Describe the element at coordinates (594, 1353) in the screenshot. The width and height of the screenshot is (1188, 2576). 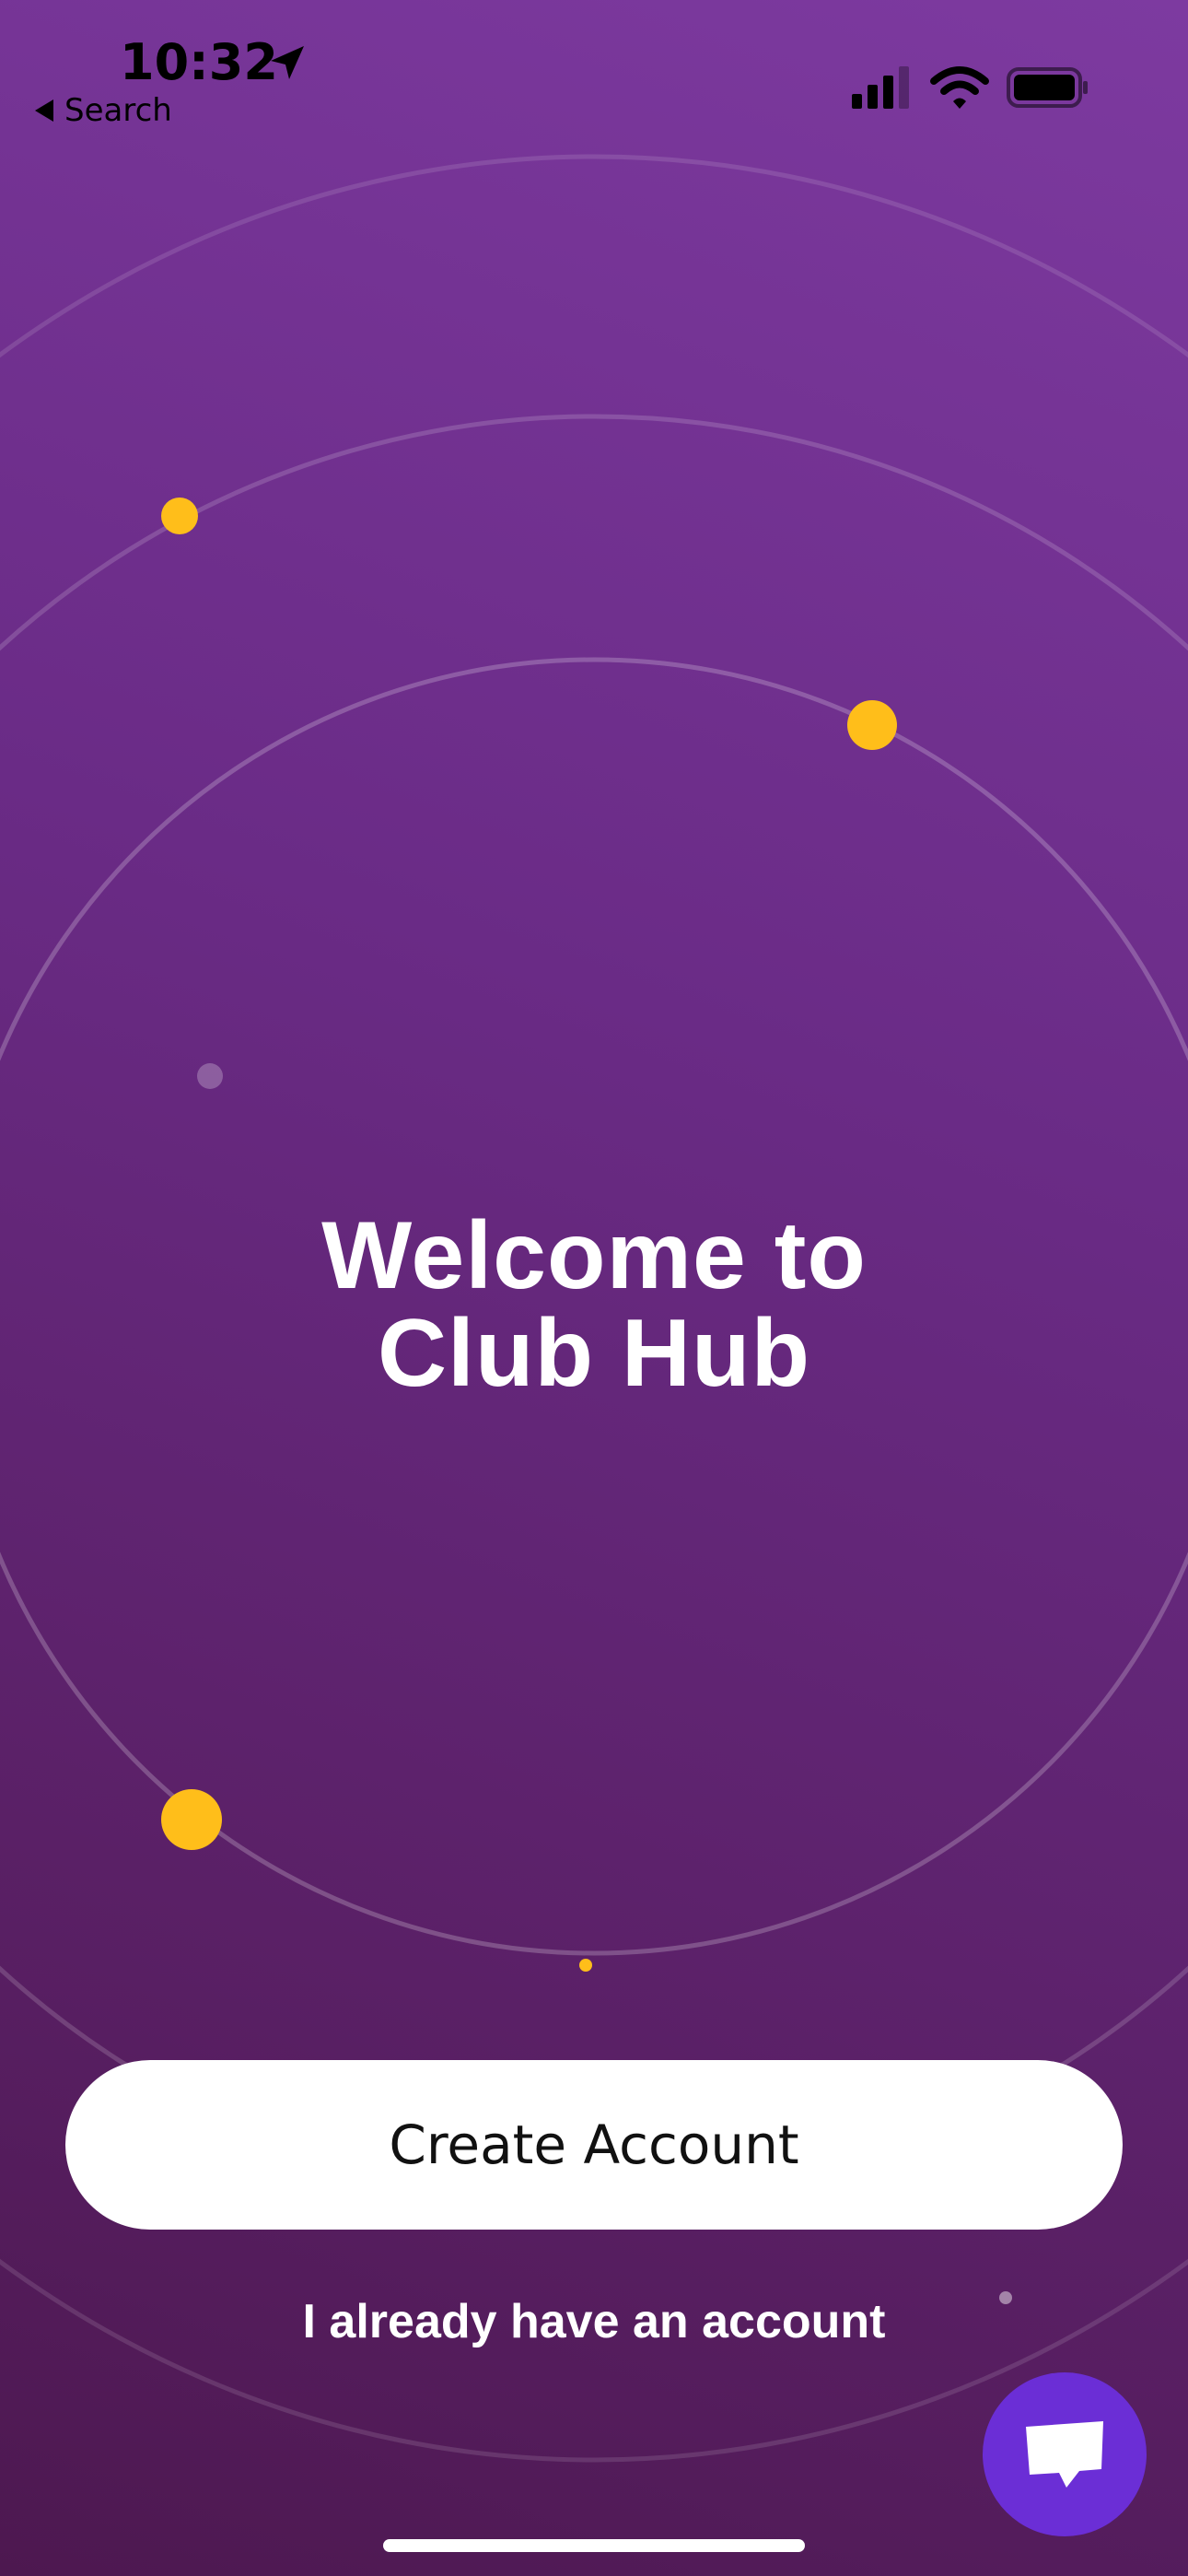
I see `welcome-title-line-2: Club Hub` at that location.